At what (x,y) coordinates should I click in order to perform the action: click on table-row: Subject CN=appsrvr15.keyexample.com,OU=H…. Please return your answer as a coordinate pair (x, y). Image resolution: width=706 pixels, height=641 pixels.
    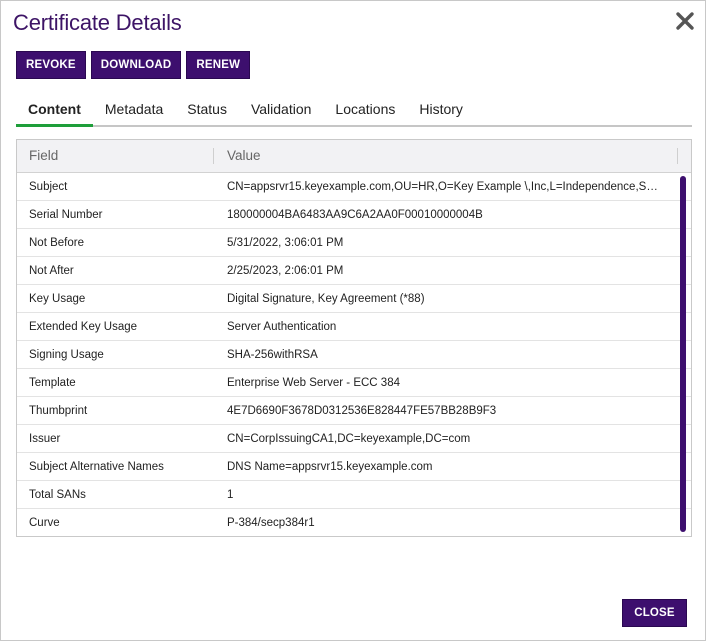
    Looking at the image, I should click on (354, 187).